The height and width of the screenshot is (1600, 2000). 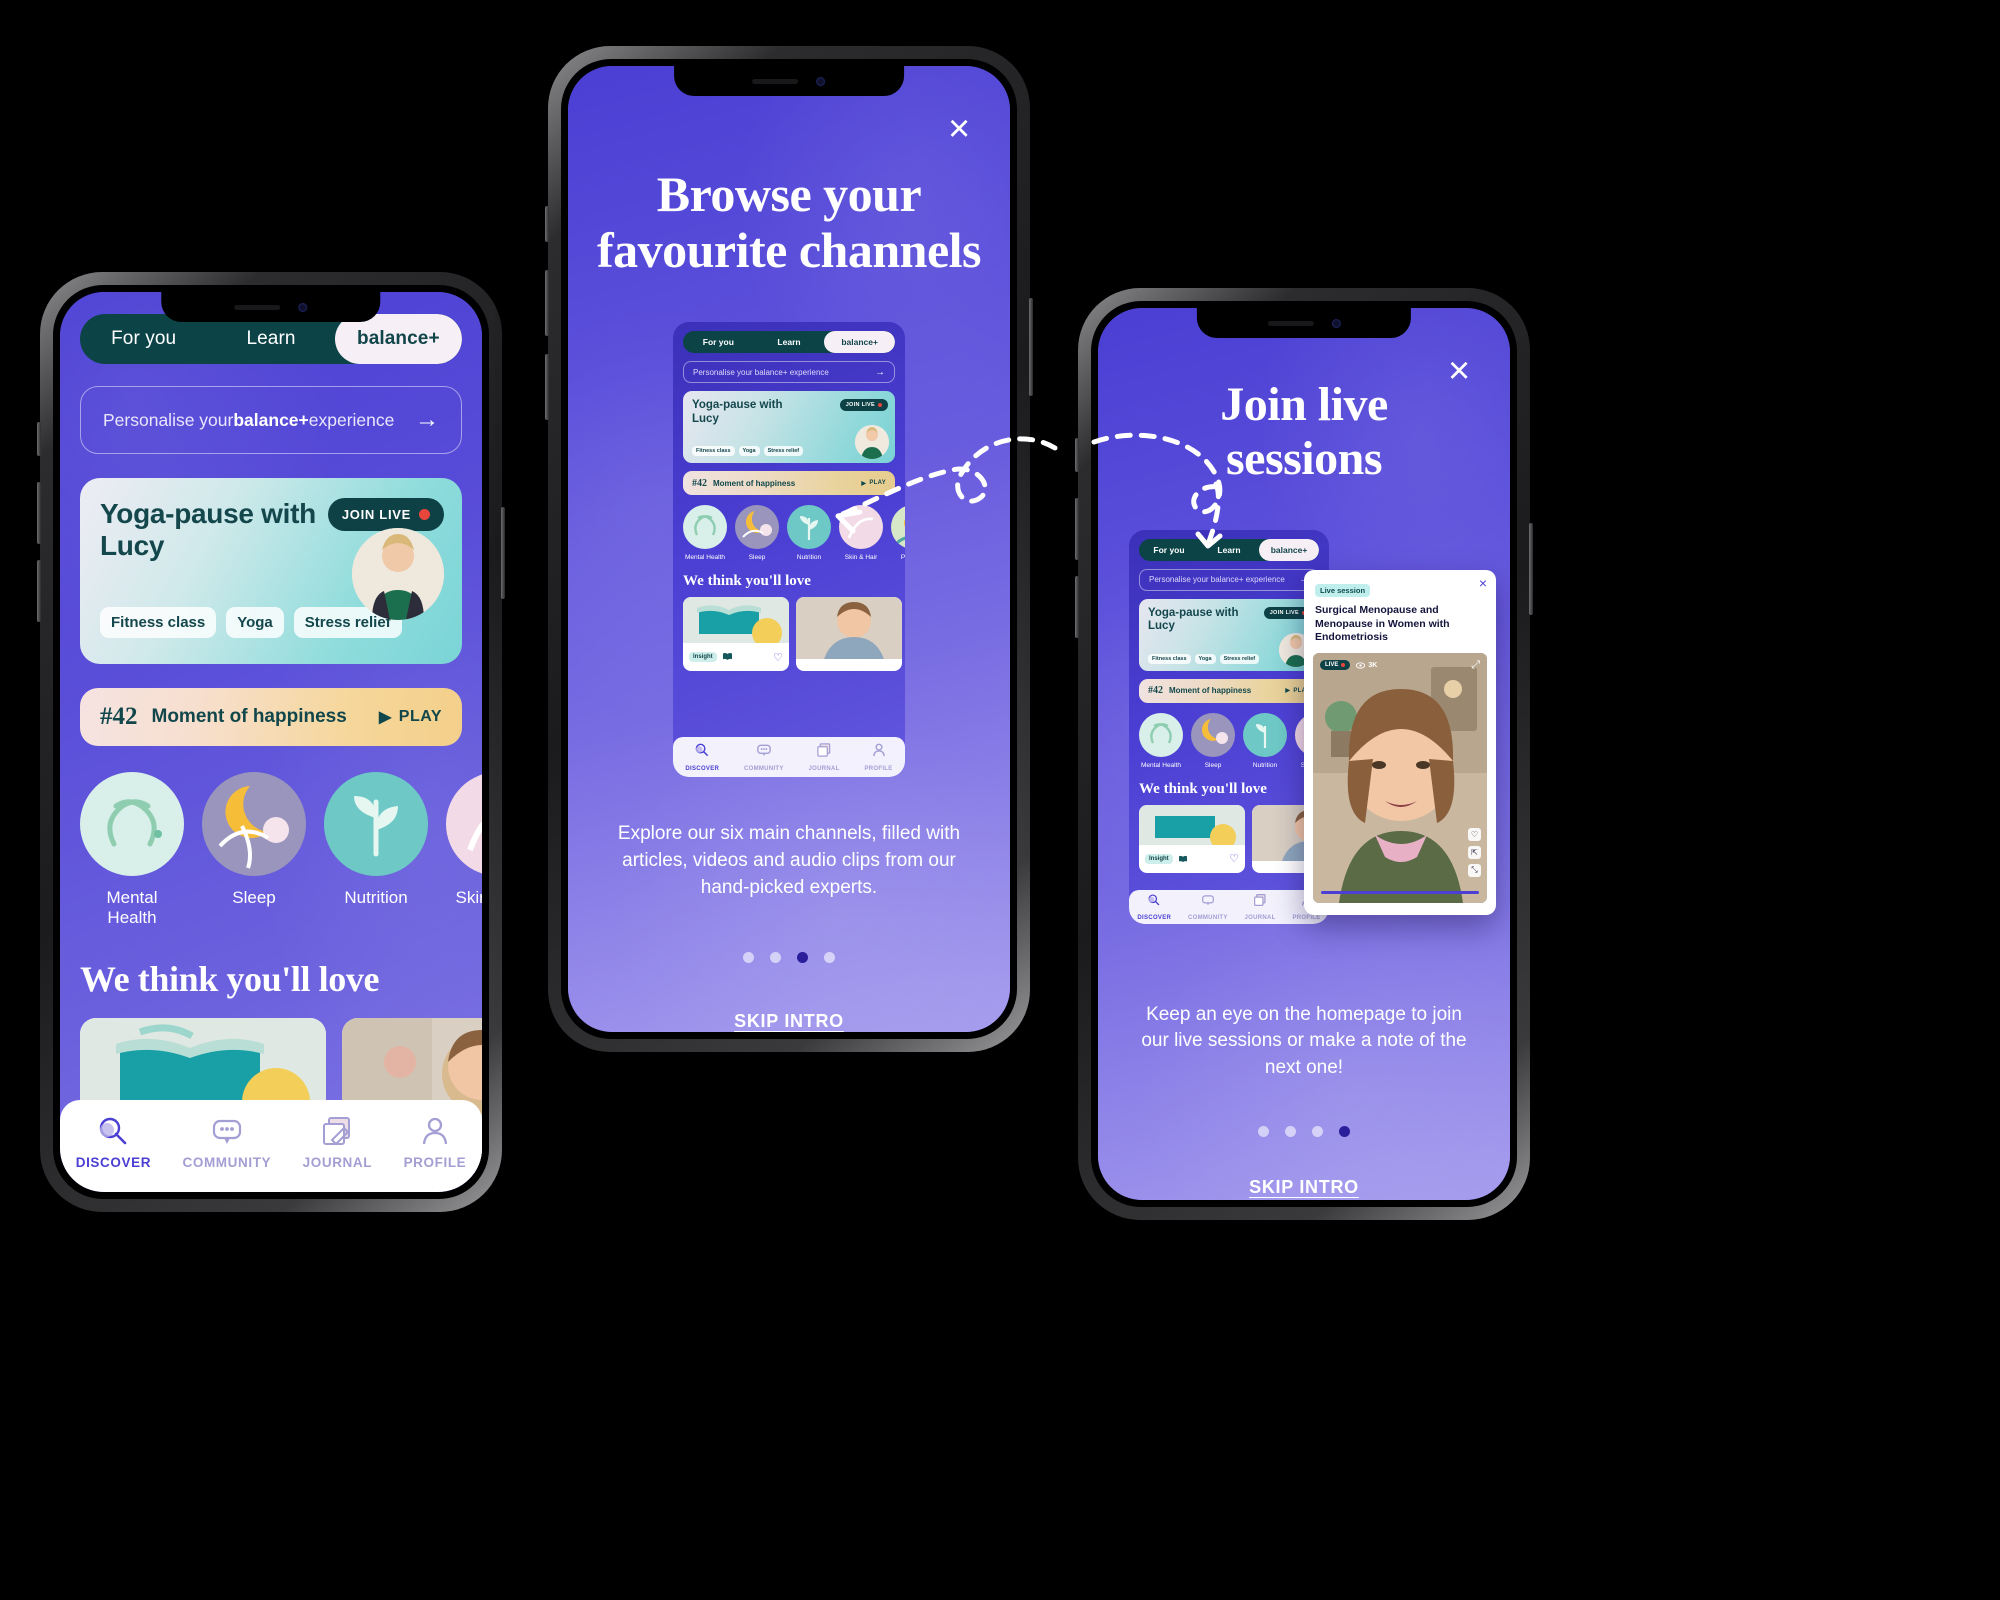 I want to click on skip-intro-link: SKIP INTRO, so click(x=789, y=1021).